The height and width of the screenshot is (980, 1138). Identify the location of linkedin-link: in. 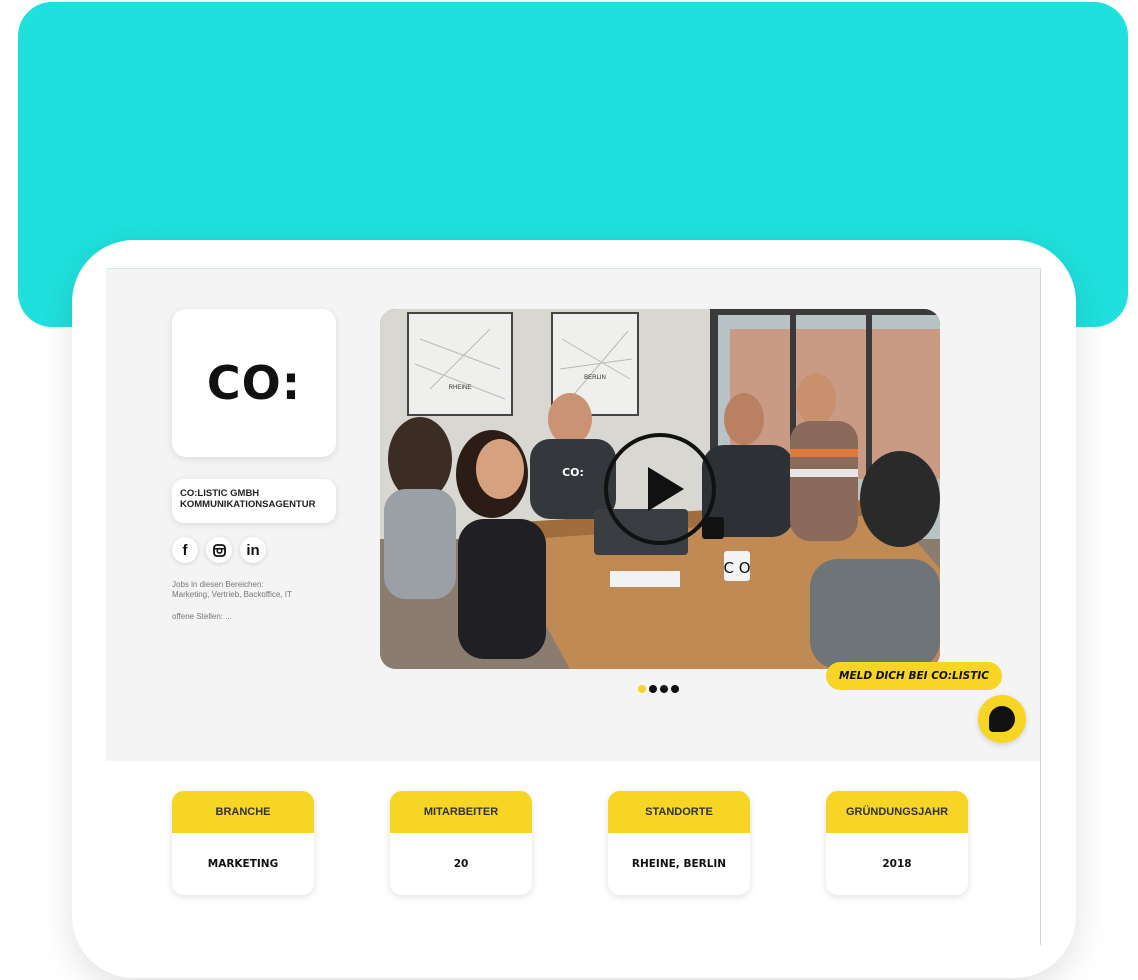
(253, 550).